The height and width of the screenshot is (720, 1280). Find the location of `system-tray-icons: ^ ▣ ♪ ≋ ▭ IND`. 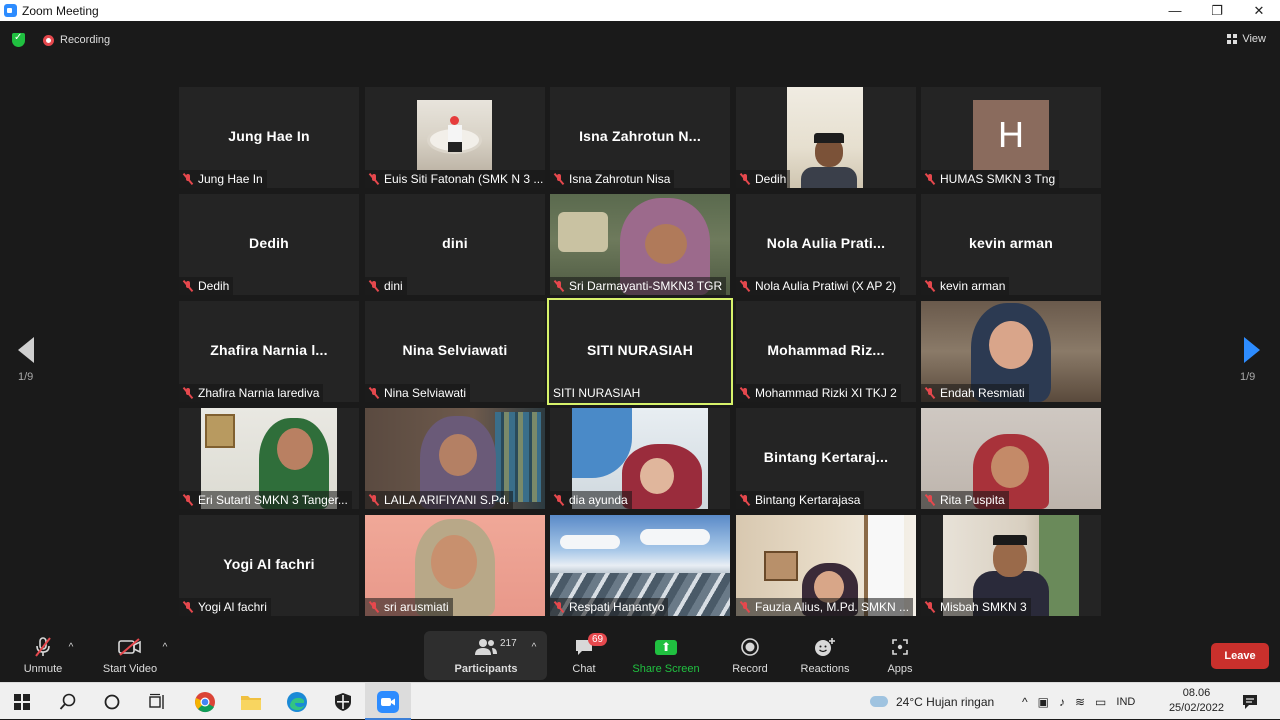

system-tray-icons: ^ ▣ ♪ ≋ ▭ IND is located at coordinates (1078, 701).